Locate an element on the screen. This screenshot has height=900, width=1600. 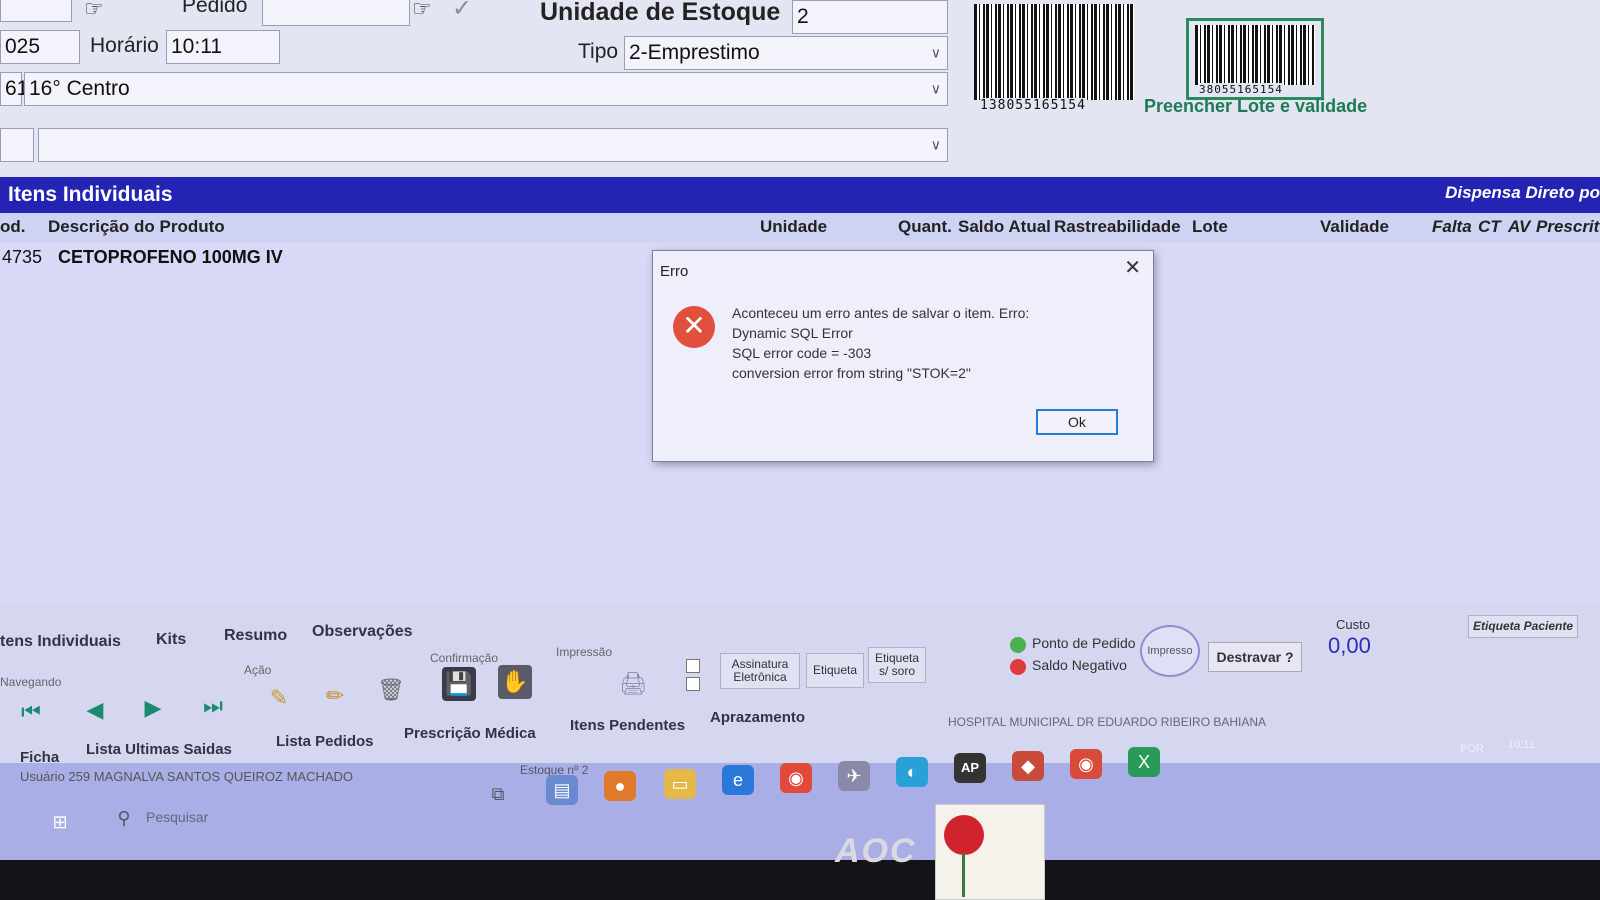
tab-kits: Kits is located at coordinates (171, 640).